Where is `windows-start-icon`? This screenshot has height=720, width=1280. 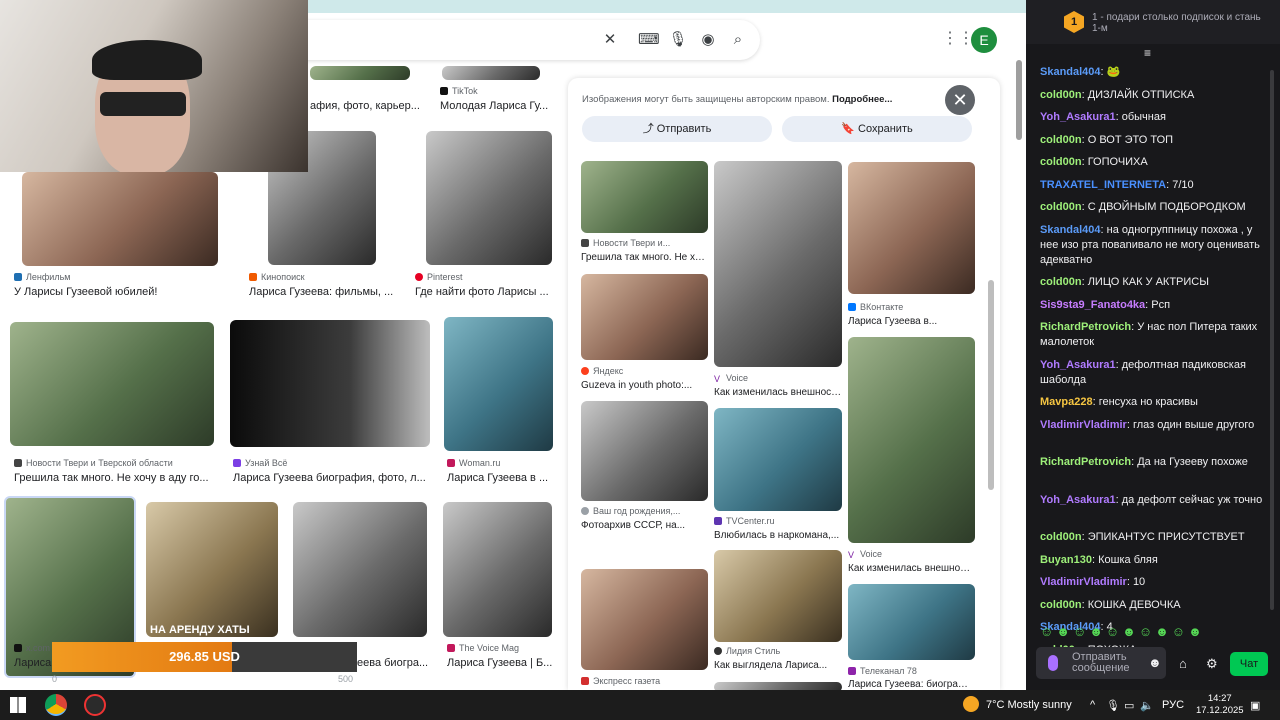 windows-start-icon is located at coordinates (18, 705).